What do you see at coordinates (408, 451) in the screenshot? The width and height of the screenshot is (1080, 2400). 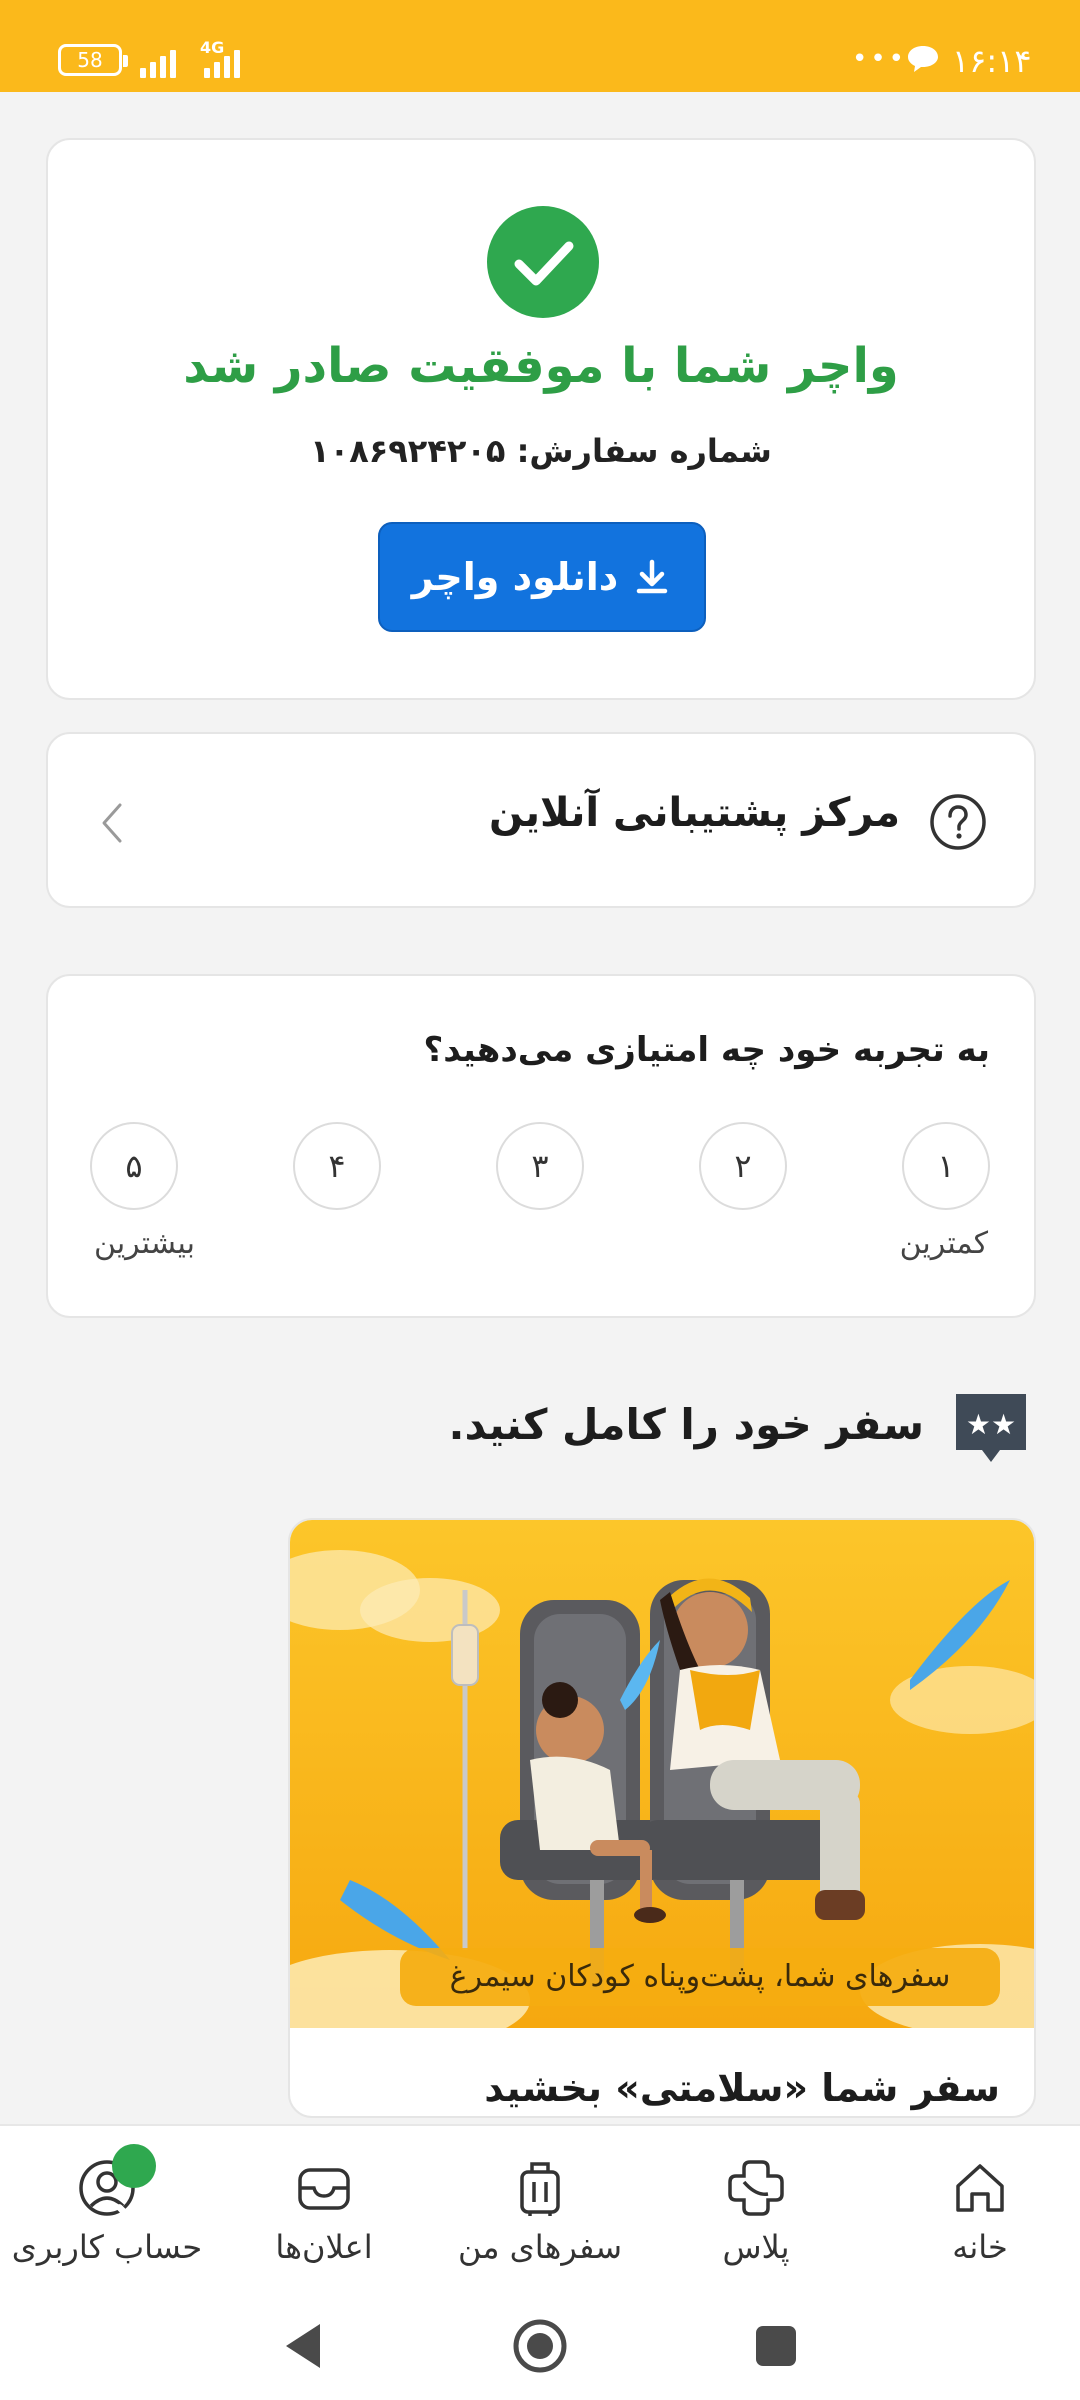 I see `order-number-value: ۱۰۸۶۹۲۴۲۰۵` at bounding box center [408, 451].